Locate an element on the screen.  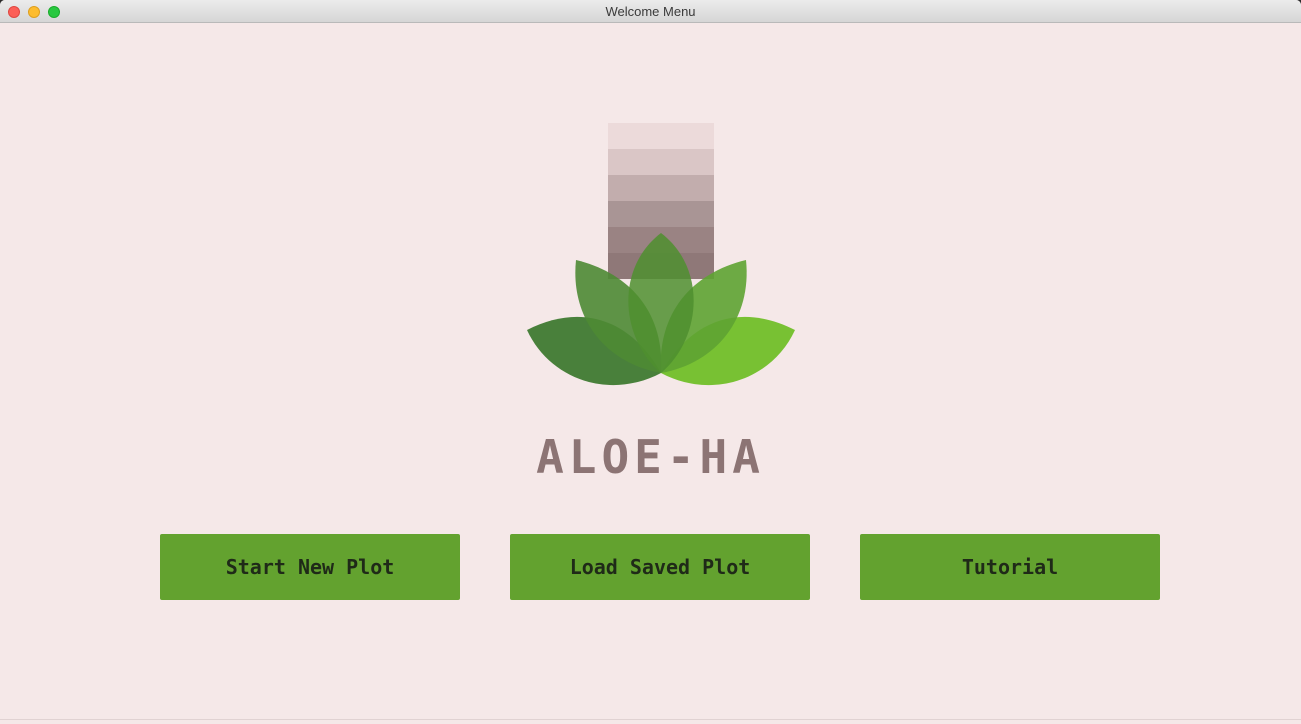
title-bar: Welcome Menu is located at coordinates (650, 11).